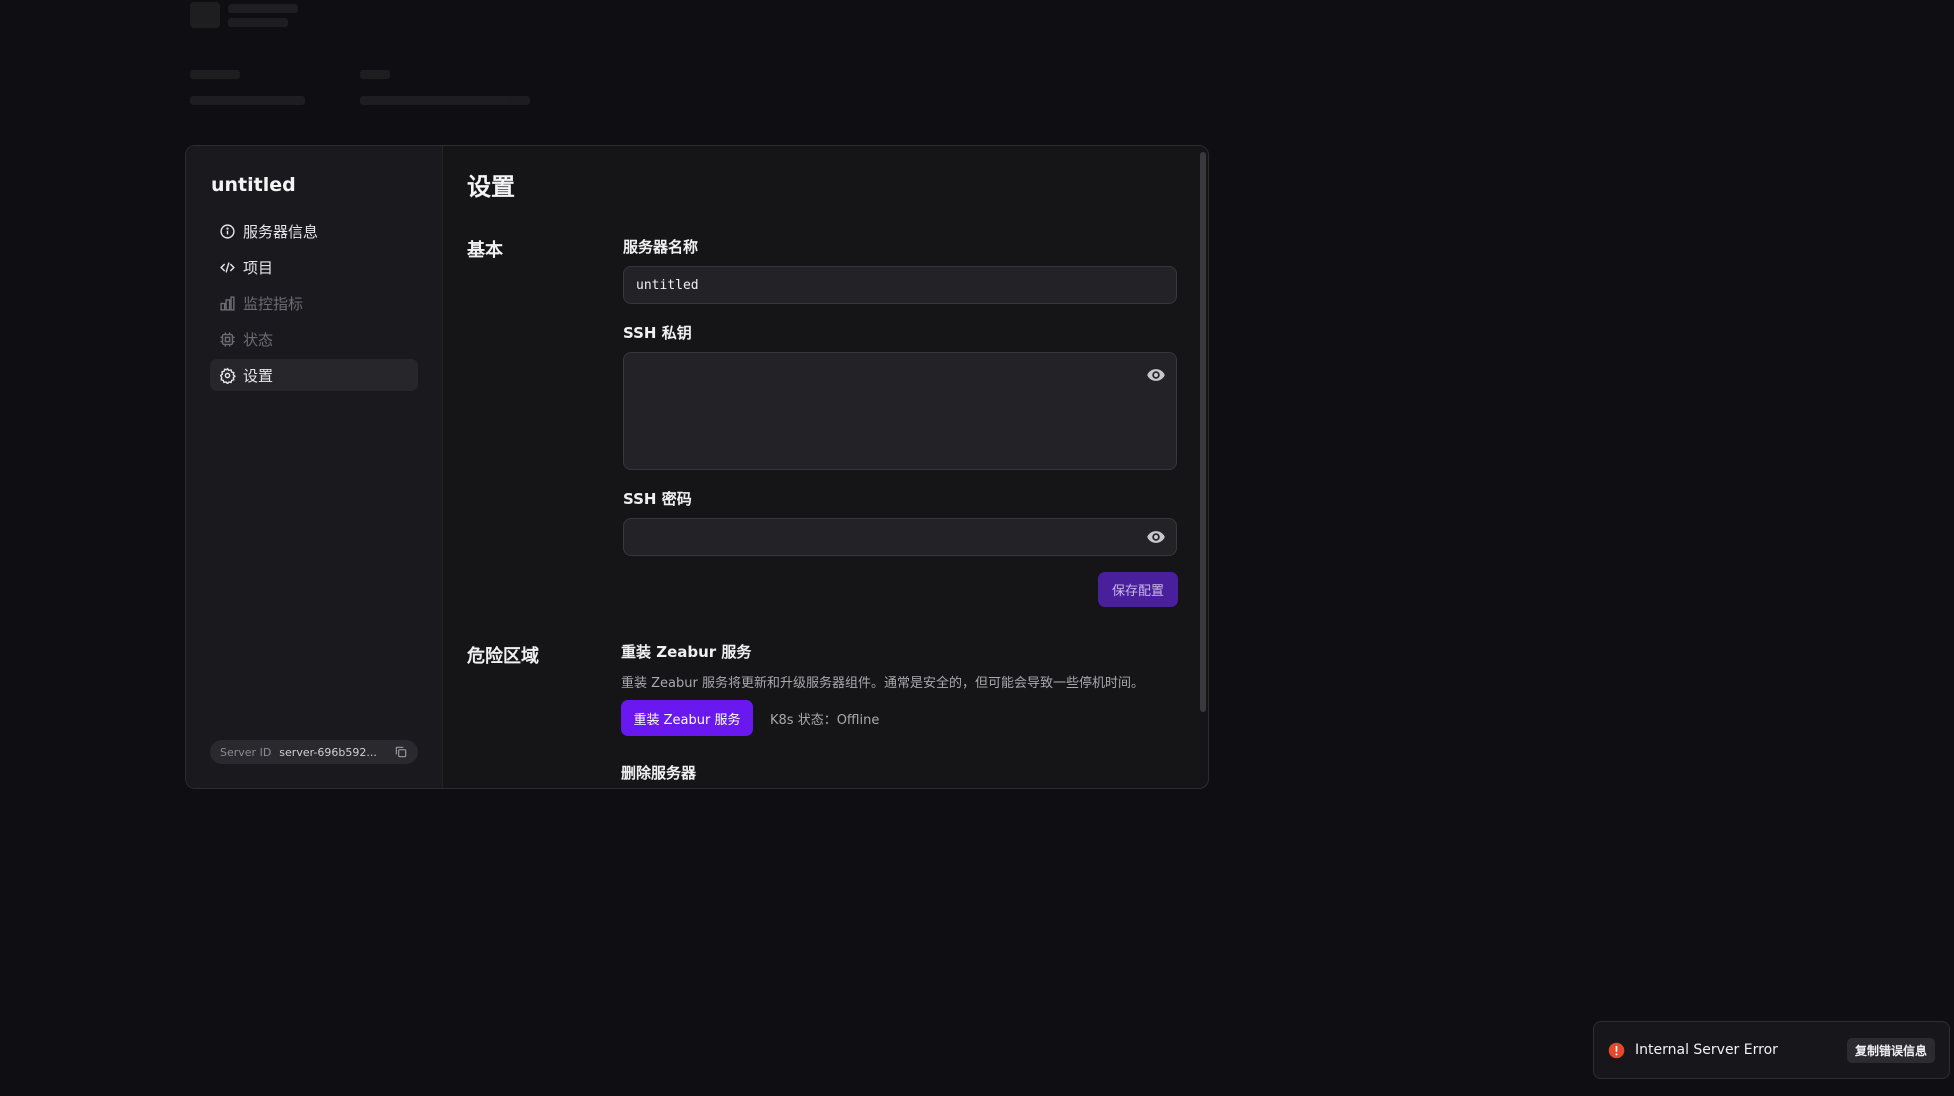  What do you see at coordinates (227, 303) in the screenshot?
I see `bar-chart-icon` at bounding box center [227, 303].